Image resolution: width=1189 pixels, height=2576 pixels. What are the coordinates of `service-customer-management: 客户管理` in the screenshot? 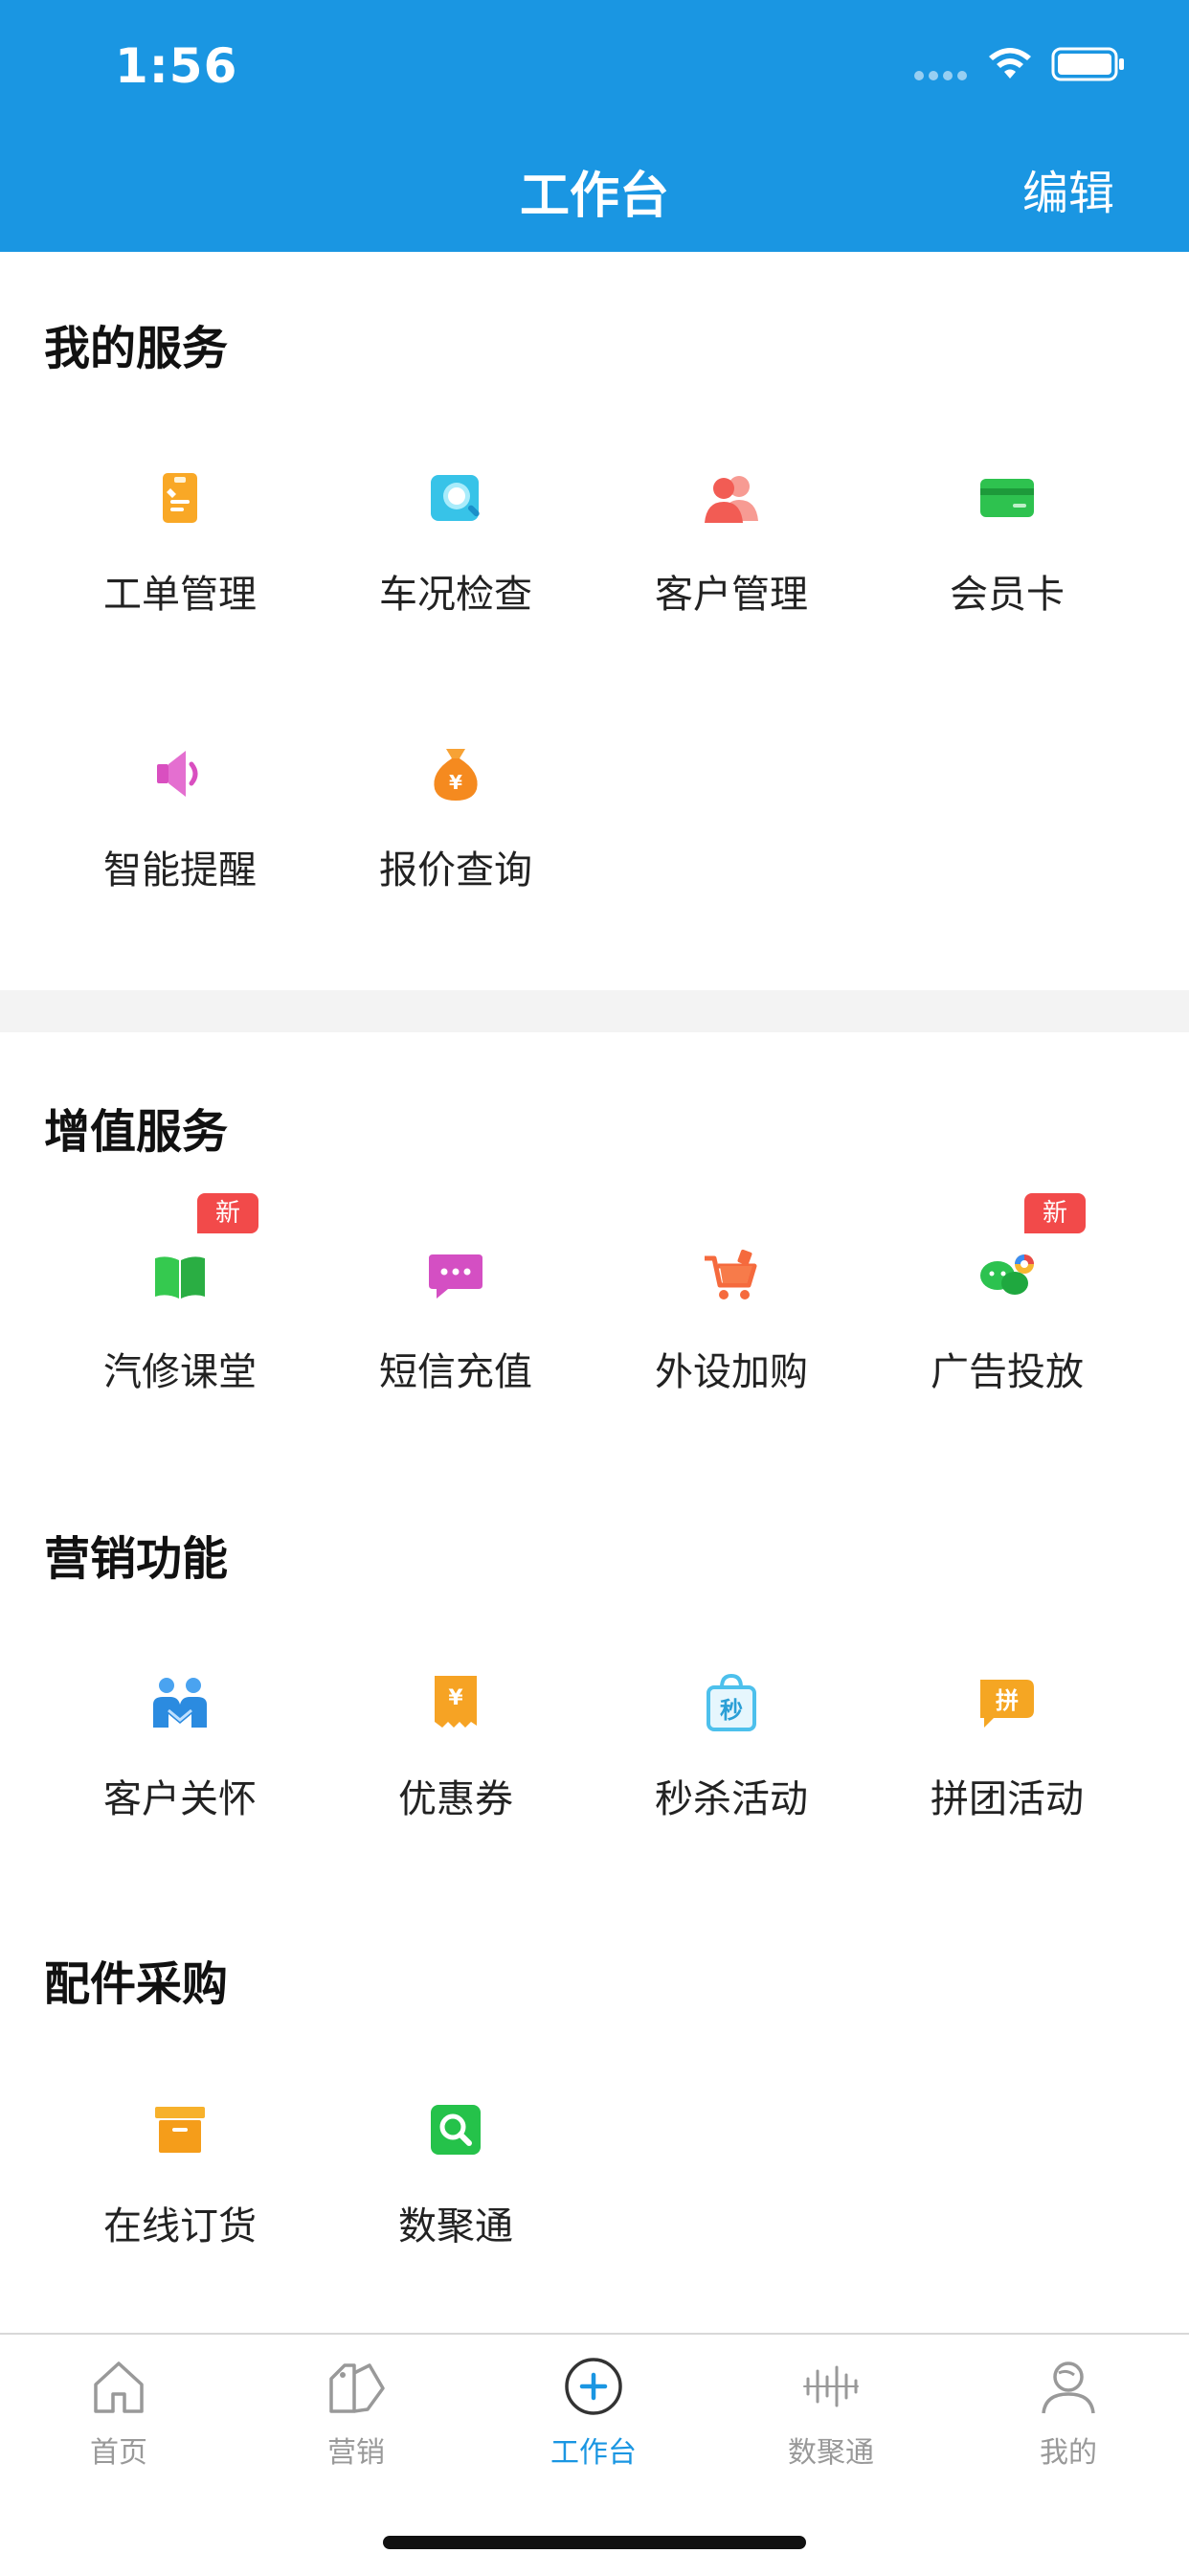 It's located at (731, 543).